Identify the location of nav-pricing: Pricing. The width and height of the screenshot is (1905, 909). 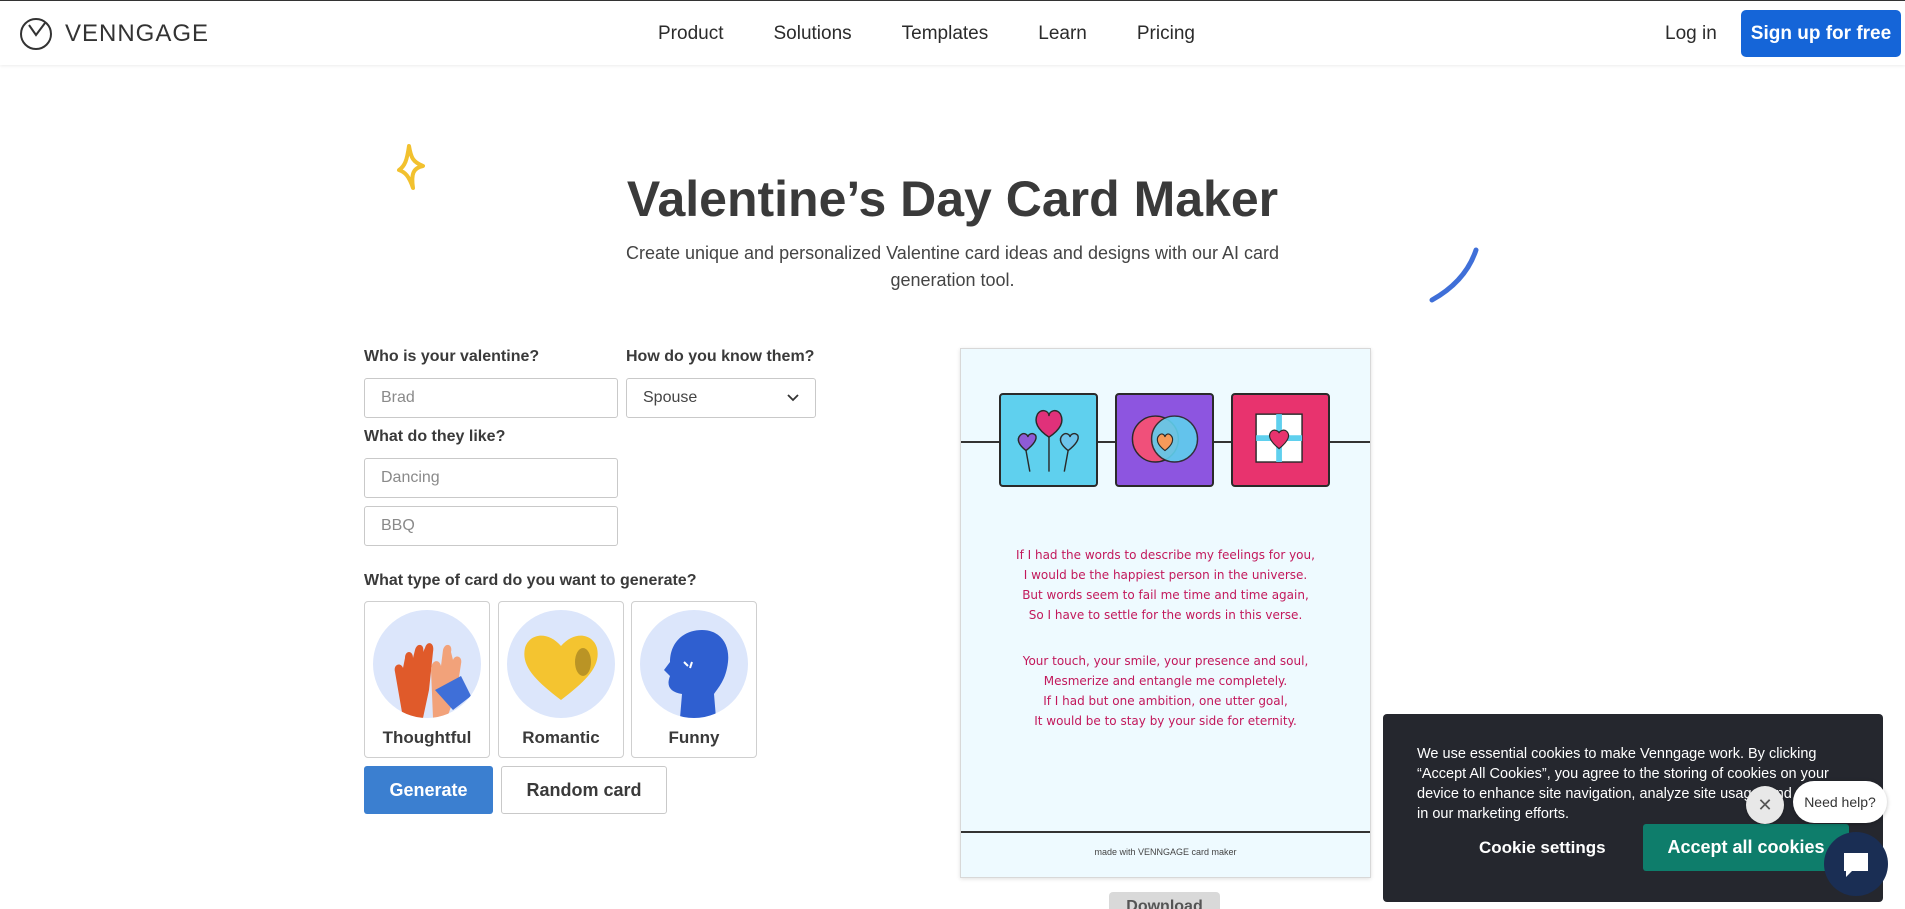
(1166, 34).